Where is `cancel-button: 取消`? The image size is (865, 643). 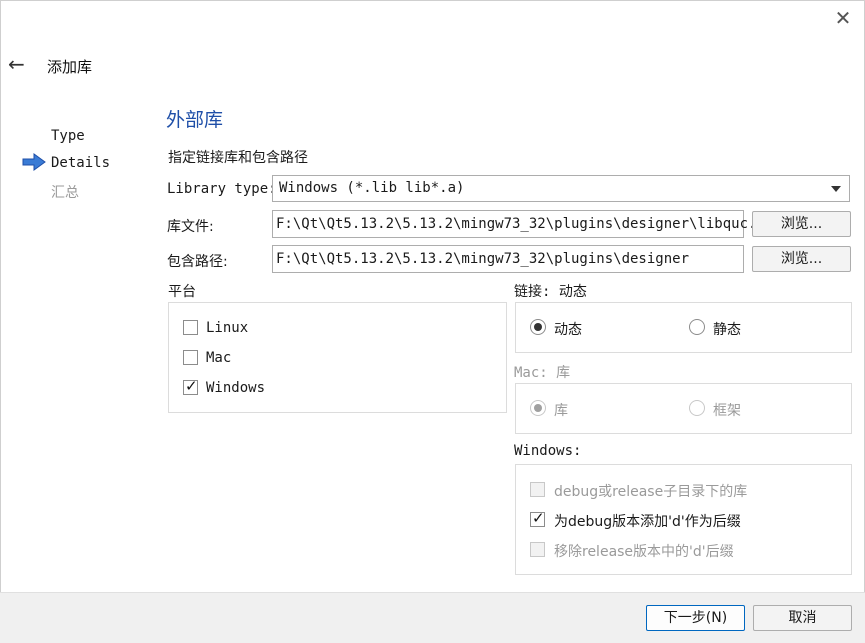
cancel-button: 取消 is located at coordinates (802, 618).